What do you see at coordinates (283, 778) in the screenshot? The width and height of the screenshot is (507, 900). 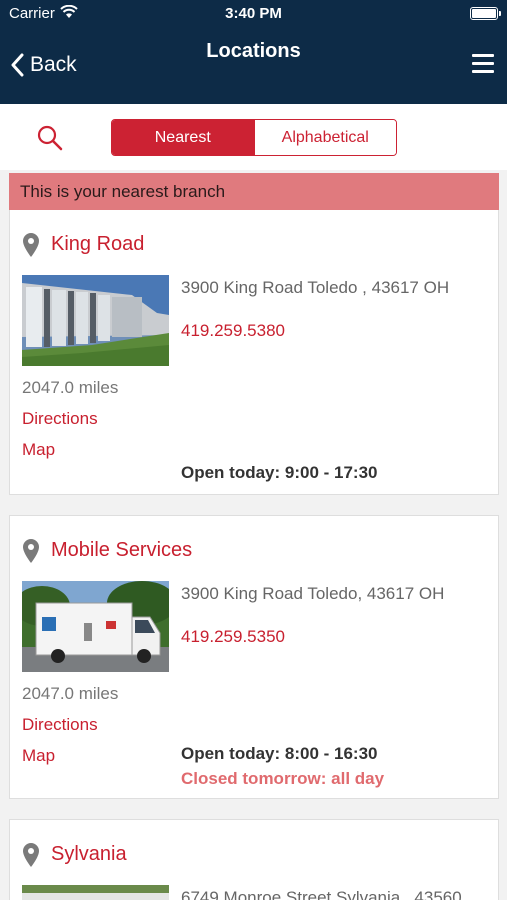 I see `hours-tomorrow: Closed tomorrow: all day` at bounding box center [283, 778].